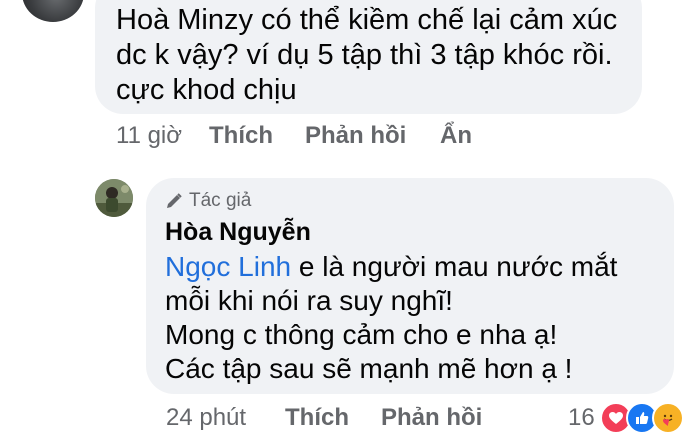 The width and height of the screenshot is (700, 436). I want to click on author-name: Hòa Nguyễn, so click(238, 232).